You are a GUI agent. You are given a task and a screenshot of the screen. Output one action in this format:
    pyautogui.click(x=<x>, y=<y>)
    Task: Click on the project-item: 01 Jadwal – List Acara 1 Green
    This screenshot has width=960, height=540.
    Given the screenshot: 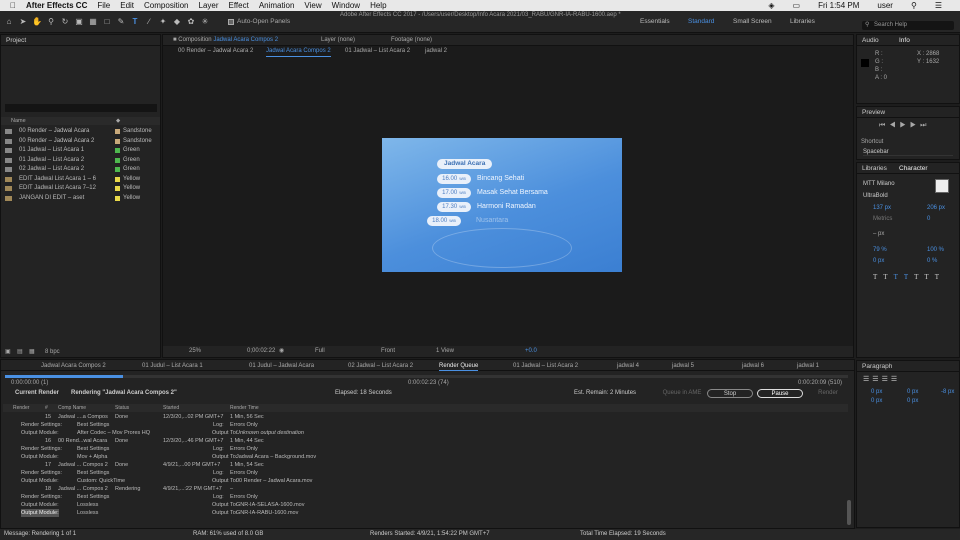 What is the action you would take?
    pyautogui.click(x=80, y=151)
    